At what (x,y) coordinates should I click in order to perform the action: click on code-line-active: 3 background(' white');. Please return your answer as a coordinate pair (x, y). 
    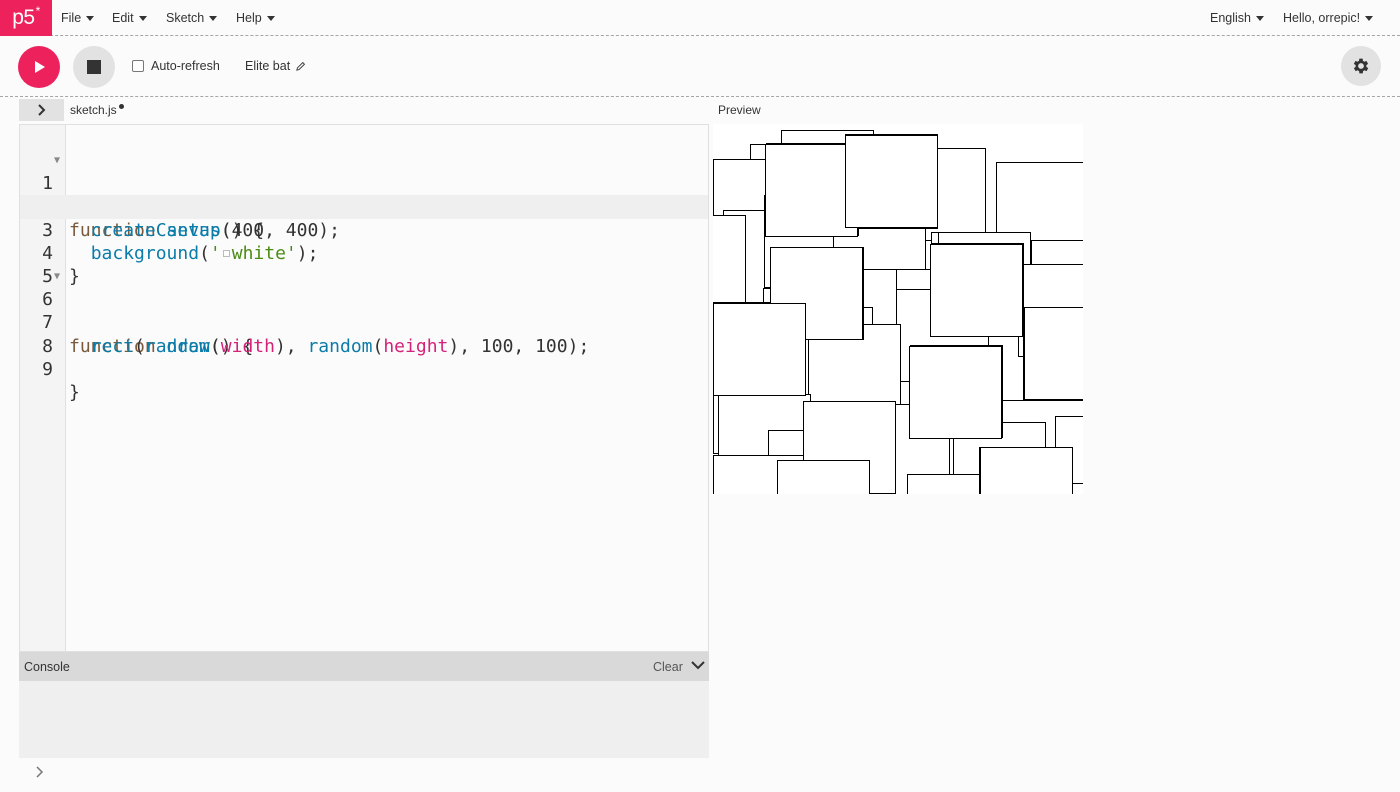
    Looking at the image, I should click on (364, 229).